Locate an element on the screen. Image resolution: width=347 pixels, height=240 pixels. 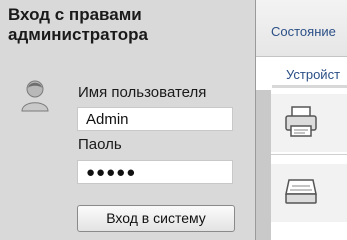
device-row-printer is located at coordinates (309, 123).